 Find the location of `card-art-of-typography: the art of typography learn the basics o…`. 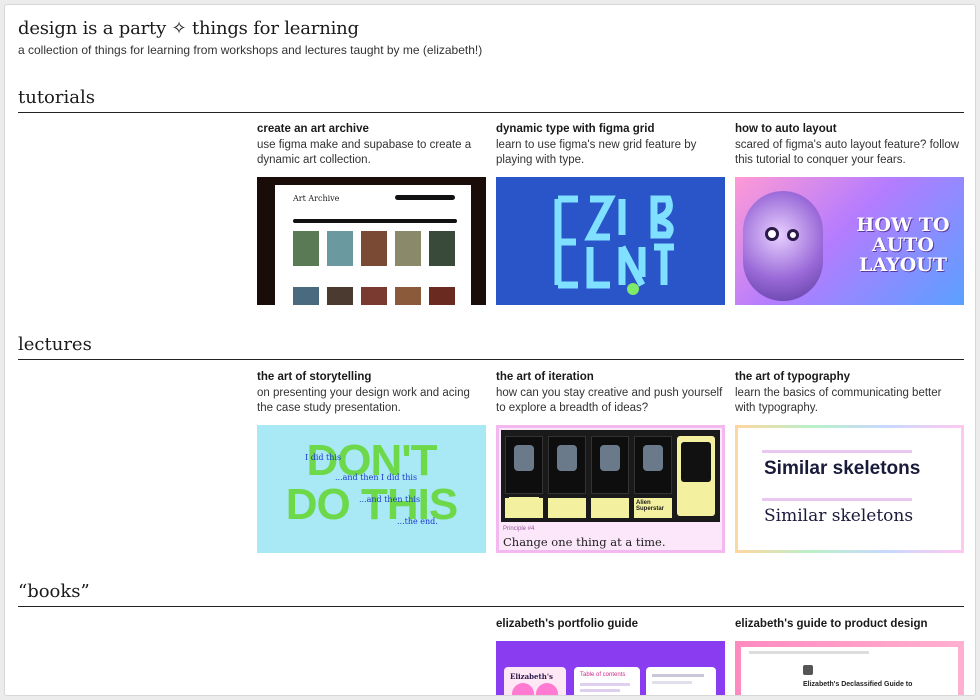

card-art-of-typography: the art of typography learn the basics o… is located at coordinates (849, 394).